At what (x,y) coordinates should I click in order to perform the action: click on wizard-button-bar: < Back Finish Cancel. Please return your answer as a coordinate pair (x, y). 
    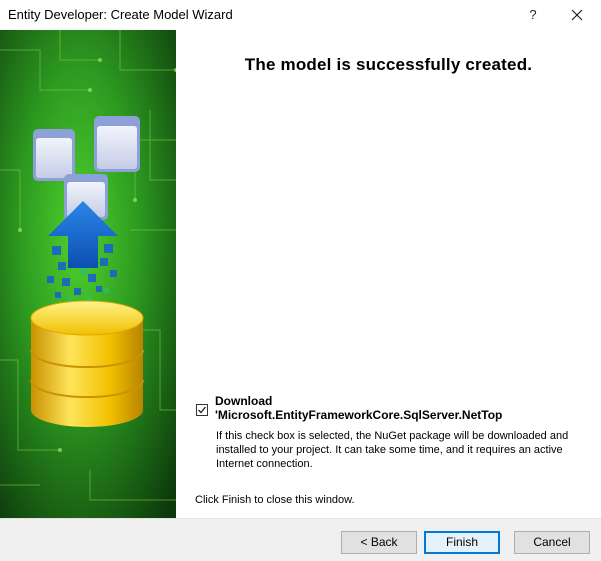
    Looking at the image, I should click on (300, 539).